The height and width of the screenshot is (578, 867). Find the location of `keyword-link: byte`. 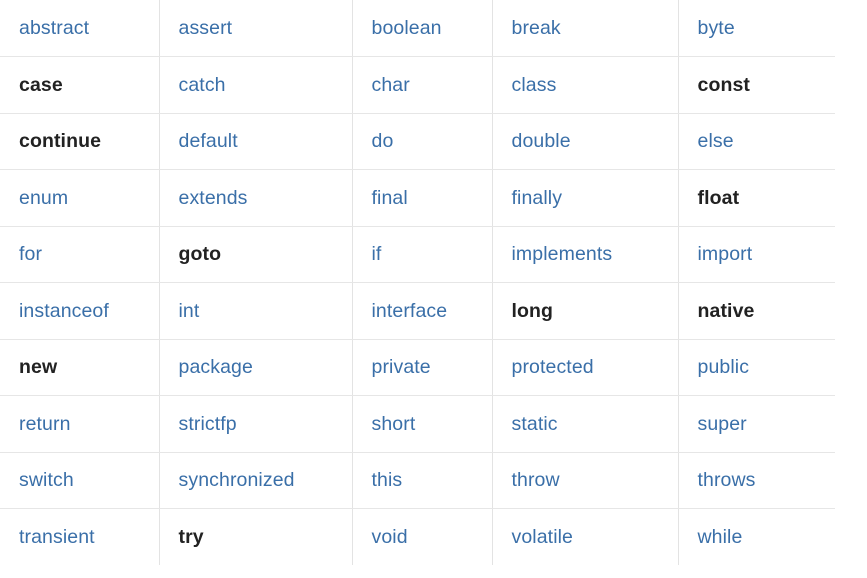

keyword-link: byte is located at coordinates (716, 28).